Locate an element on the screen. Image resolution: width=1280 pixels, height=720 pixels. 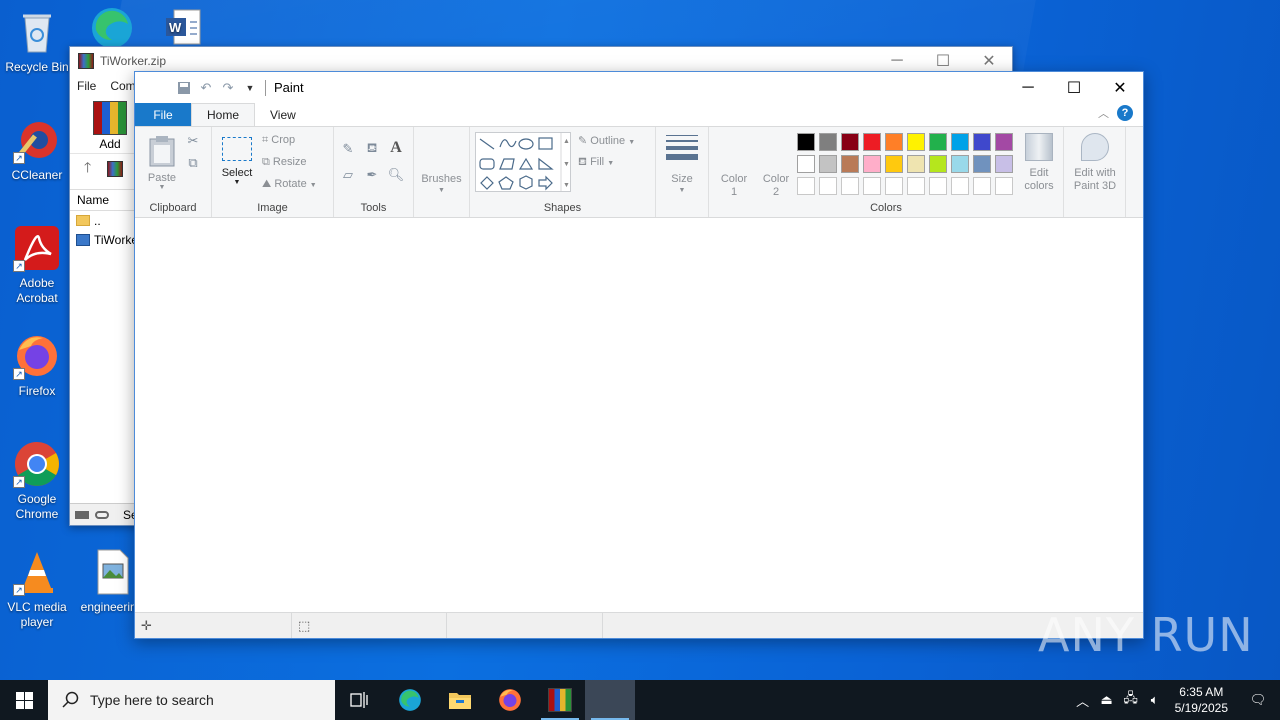
maximize-button: ☐ is located at coordinates (1074, 87).